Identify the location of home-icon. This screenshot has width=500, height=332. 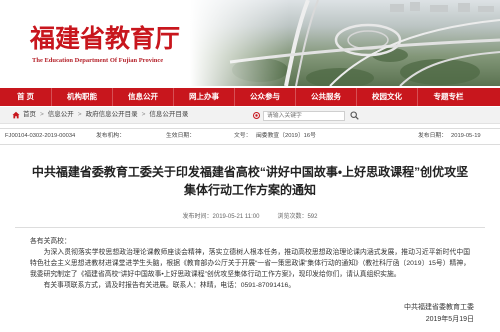
(16, 115).